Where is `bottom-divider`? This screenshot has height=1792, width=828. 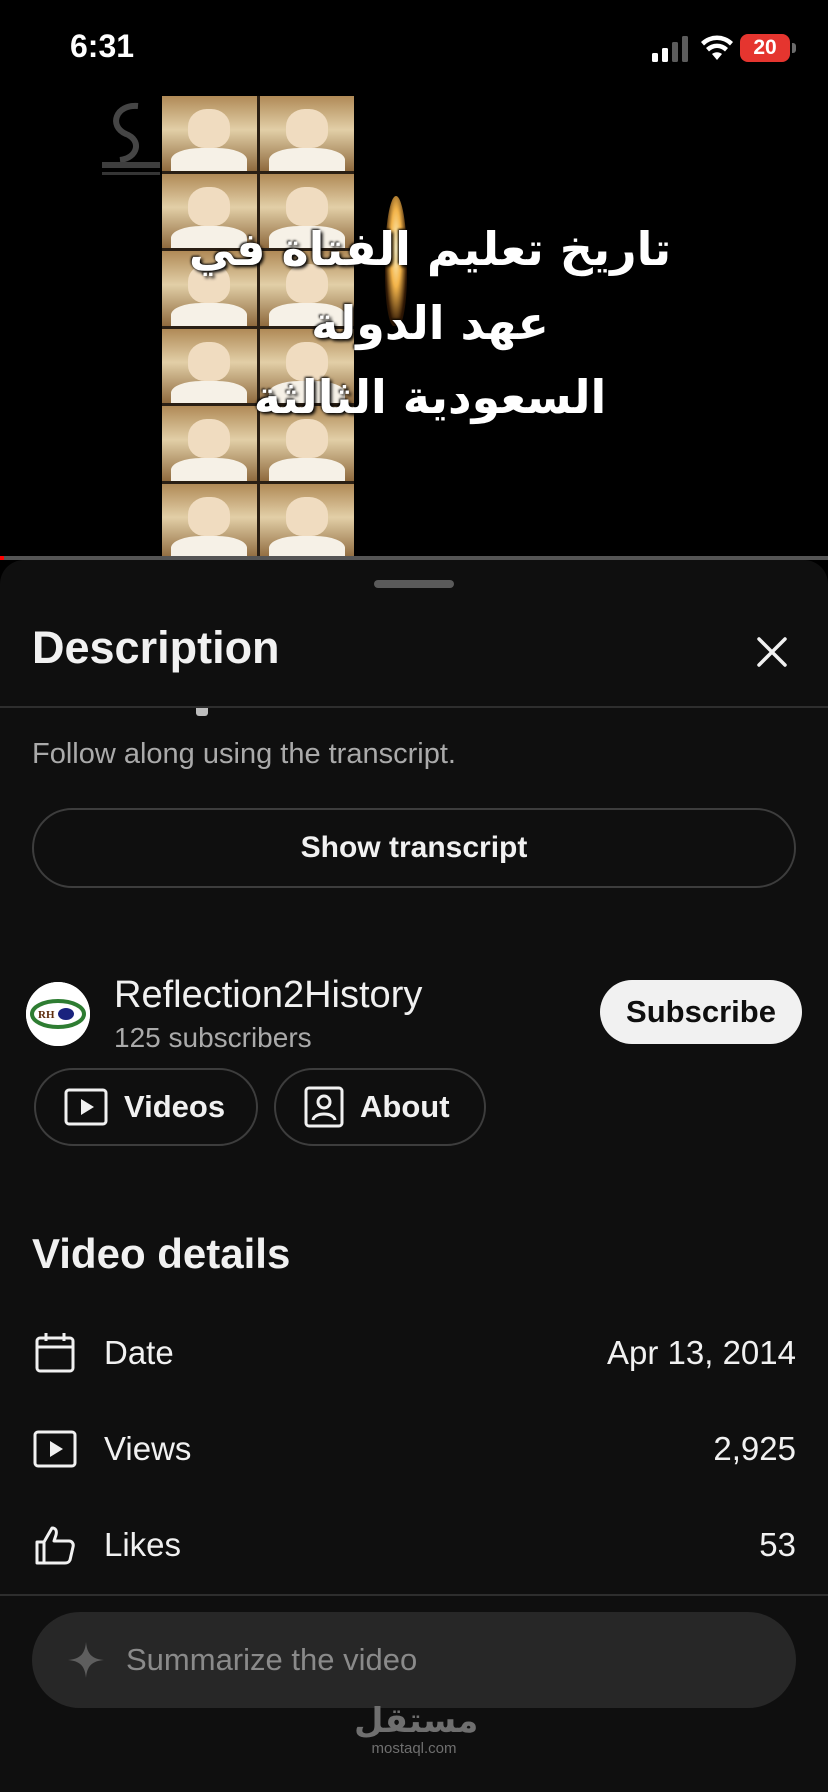 bottom-divider is located at coordinates (414, 1595).